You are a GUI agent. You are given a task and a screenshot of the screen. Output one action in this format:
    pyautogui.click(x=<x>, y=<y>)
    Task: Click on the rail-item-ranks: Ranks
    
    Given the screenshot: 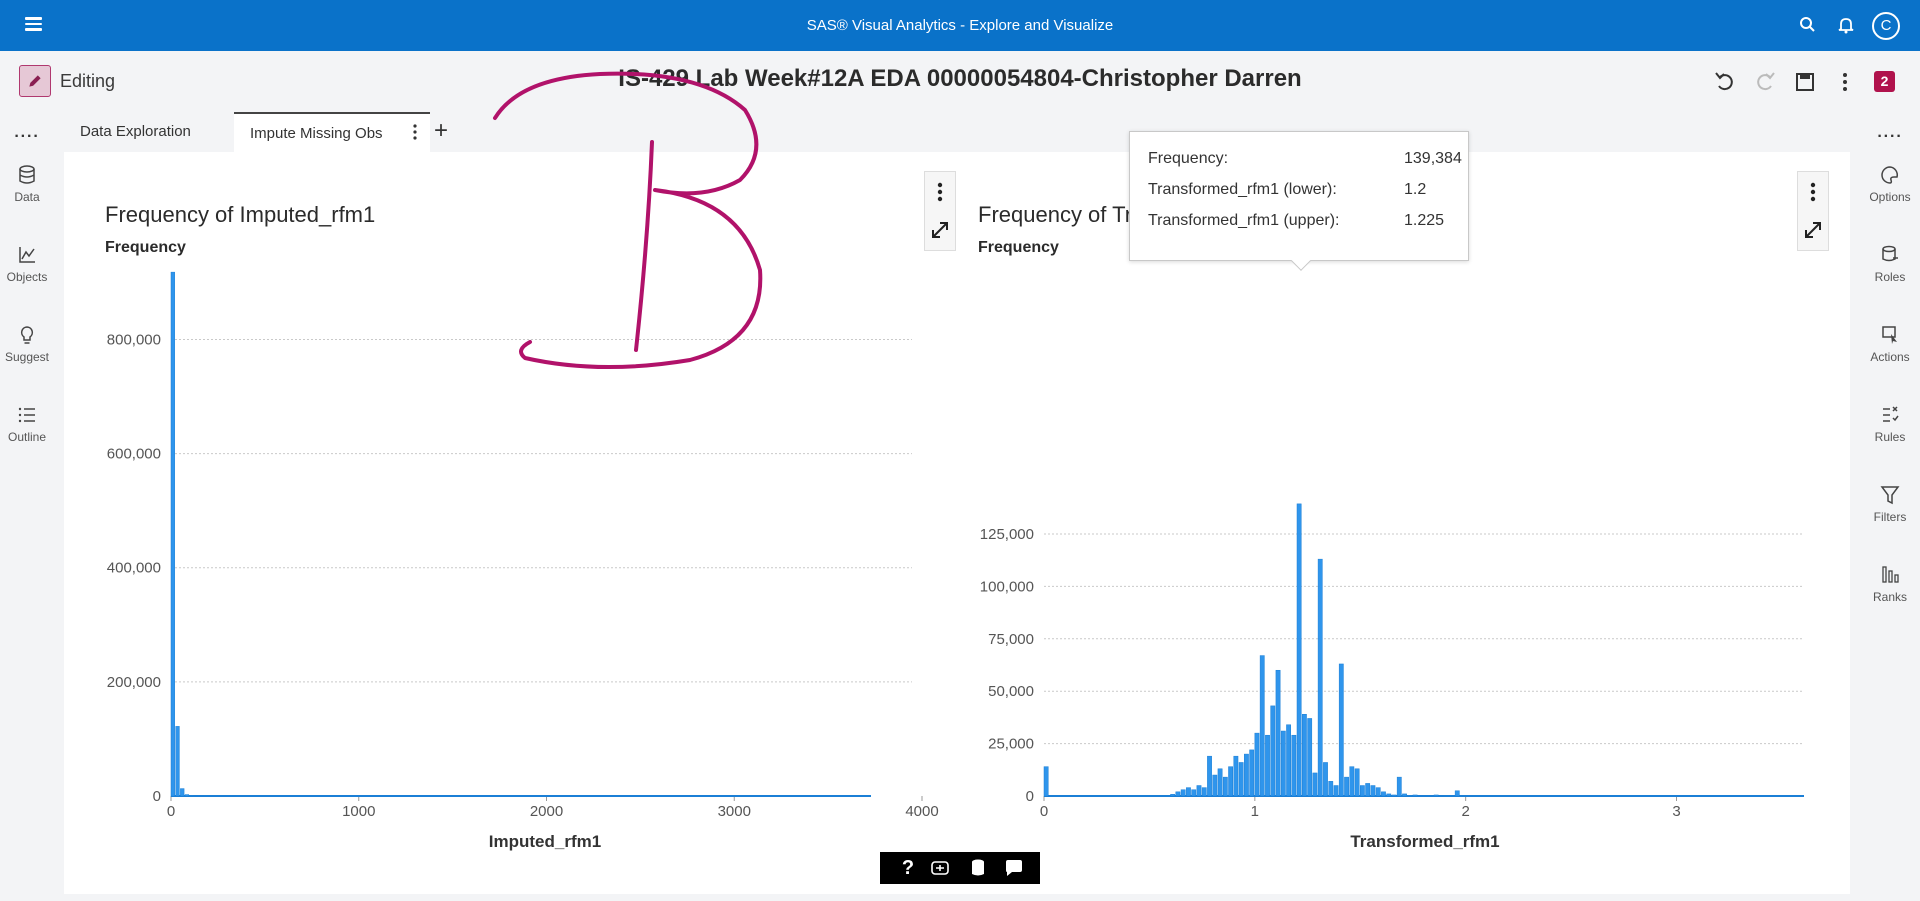 What is the action you would take?
    pyautogui.click(x=1890, y=584)
    